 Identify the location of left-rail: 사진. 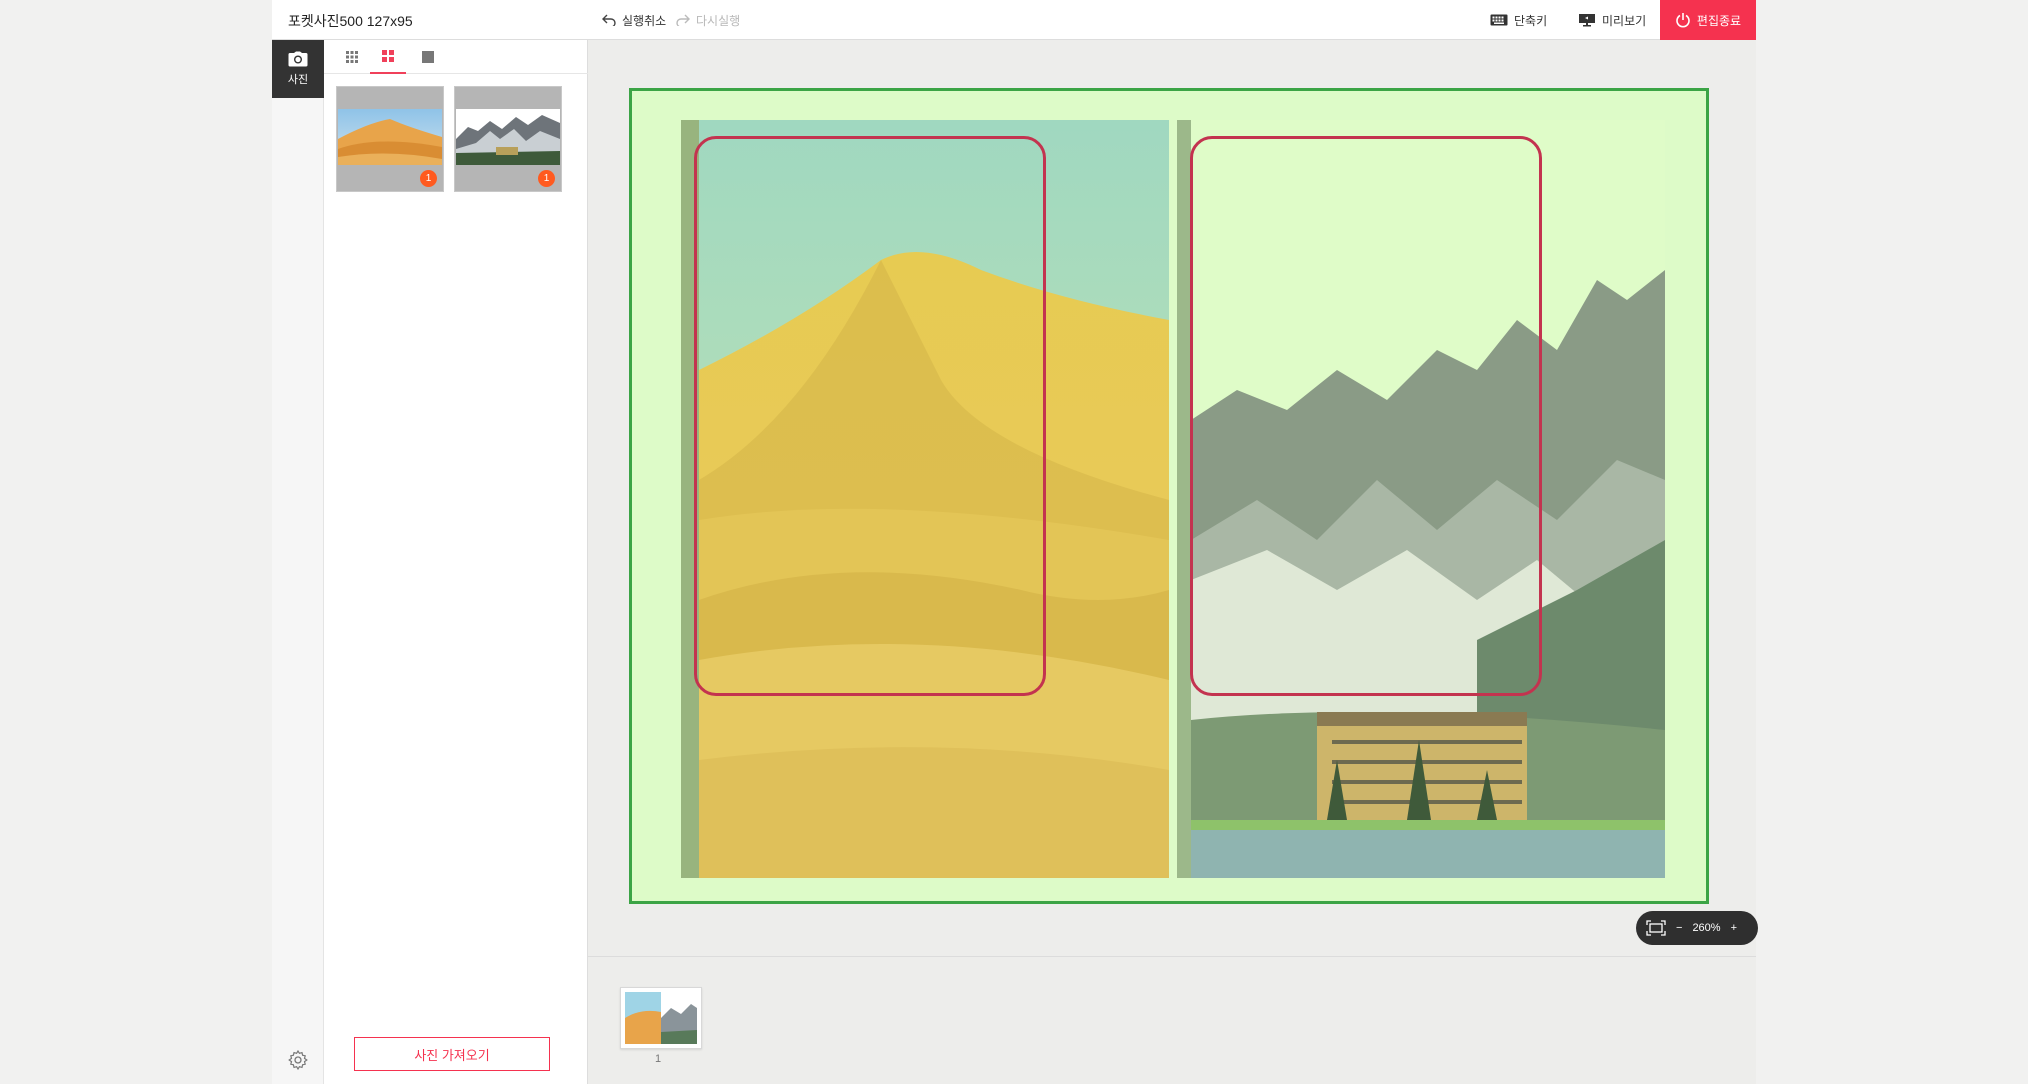
(298, 562).